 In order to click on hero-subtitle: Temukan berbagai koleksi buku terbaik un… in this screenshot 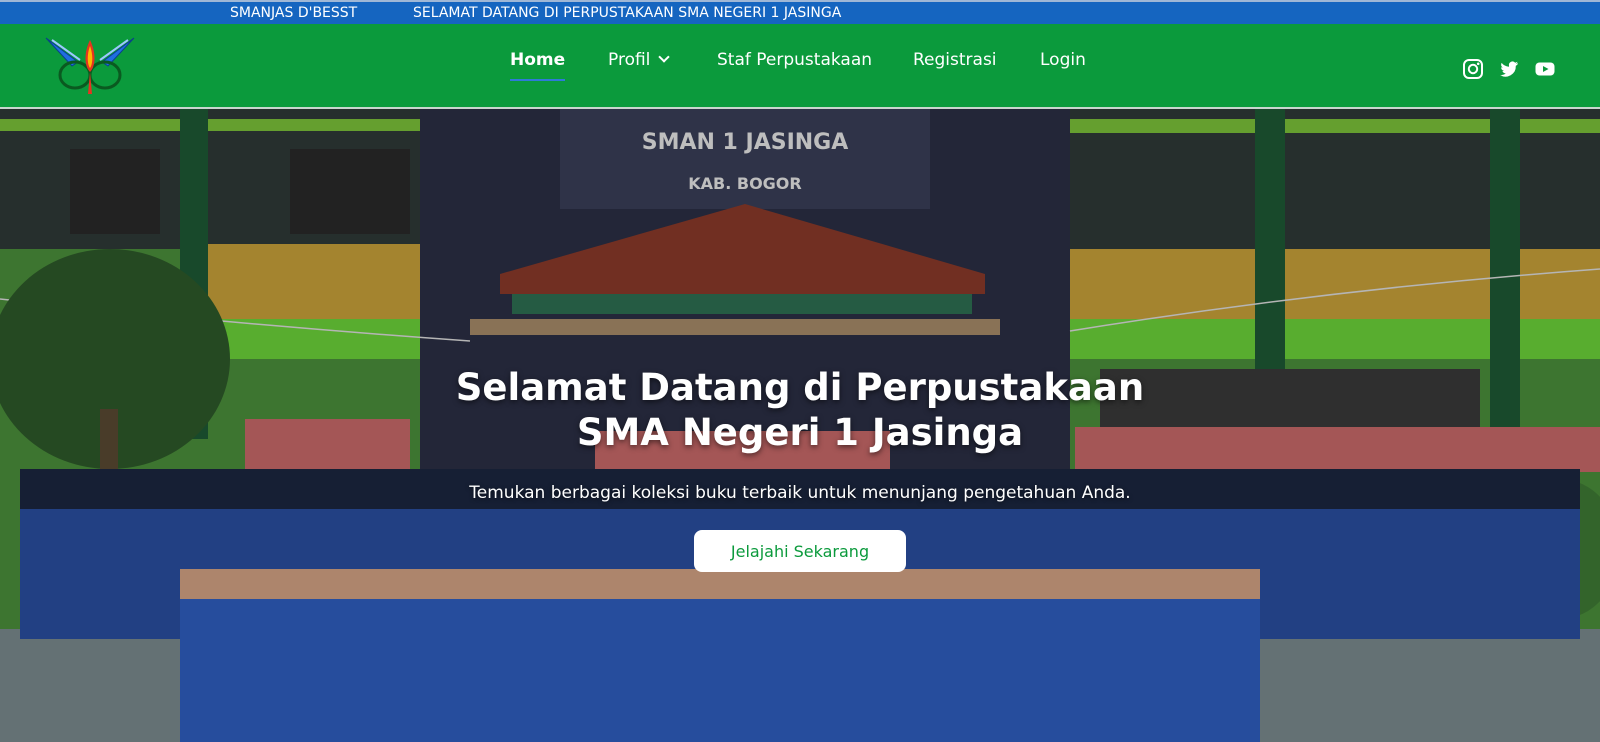, I will do `click(800, 493)`.